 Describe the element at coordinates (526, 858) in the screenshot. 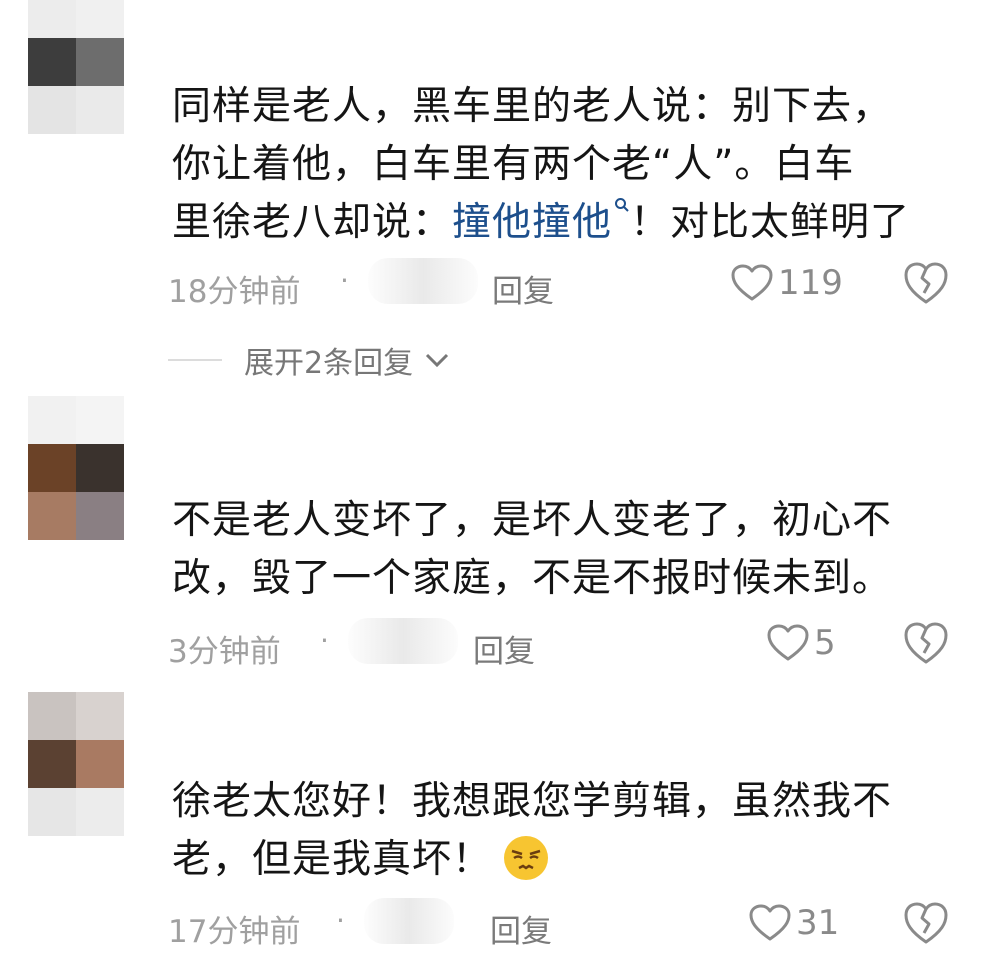

I see `smirk-emoji-icon` at that location.